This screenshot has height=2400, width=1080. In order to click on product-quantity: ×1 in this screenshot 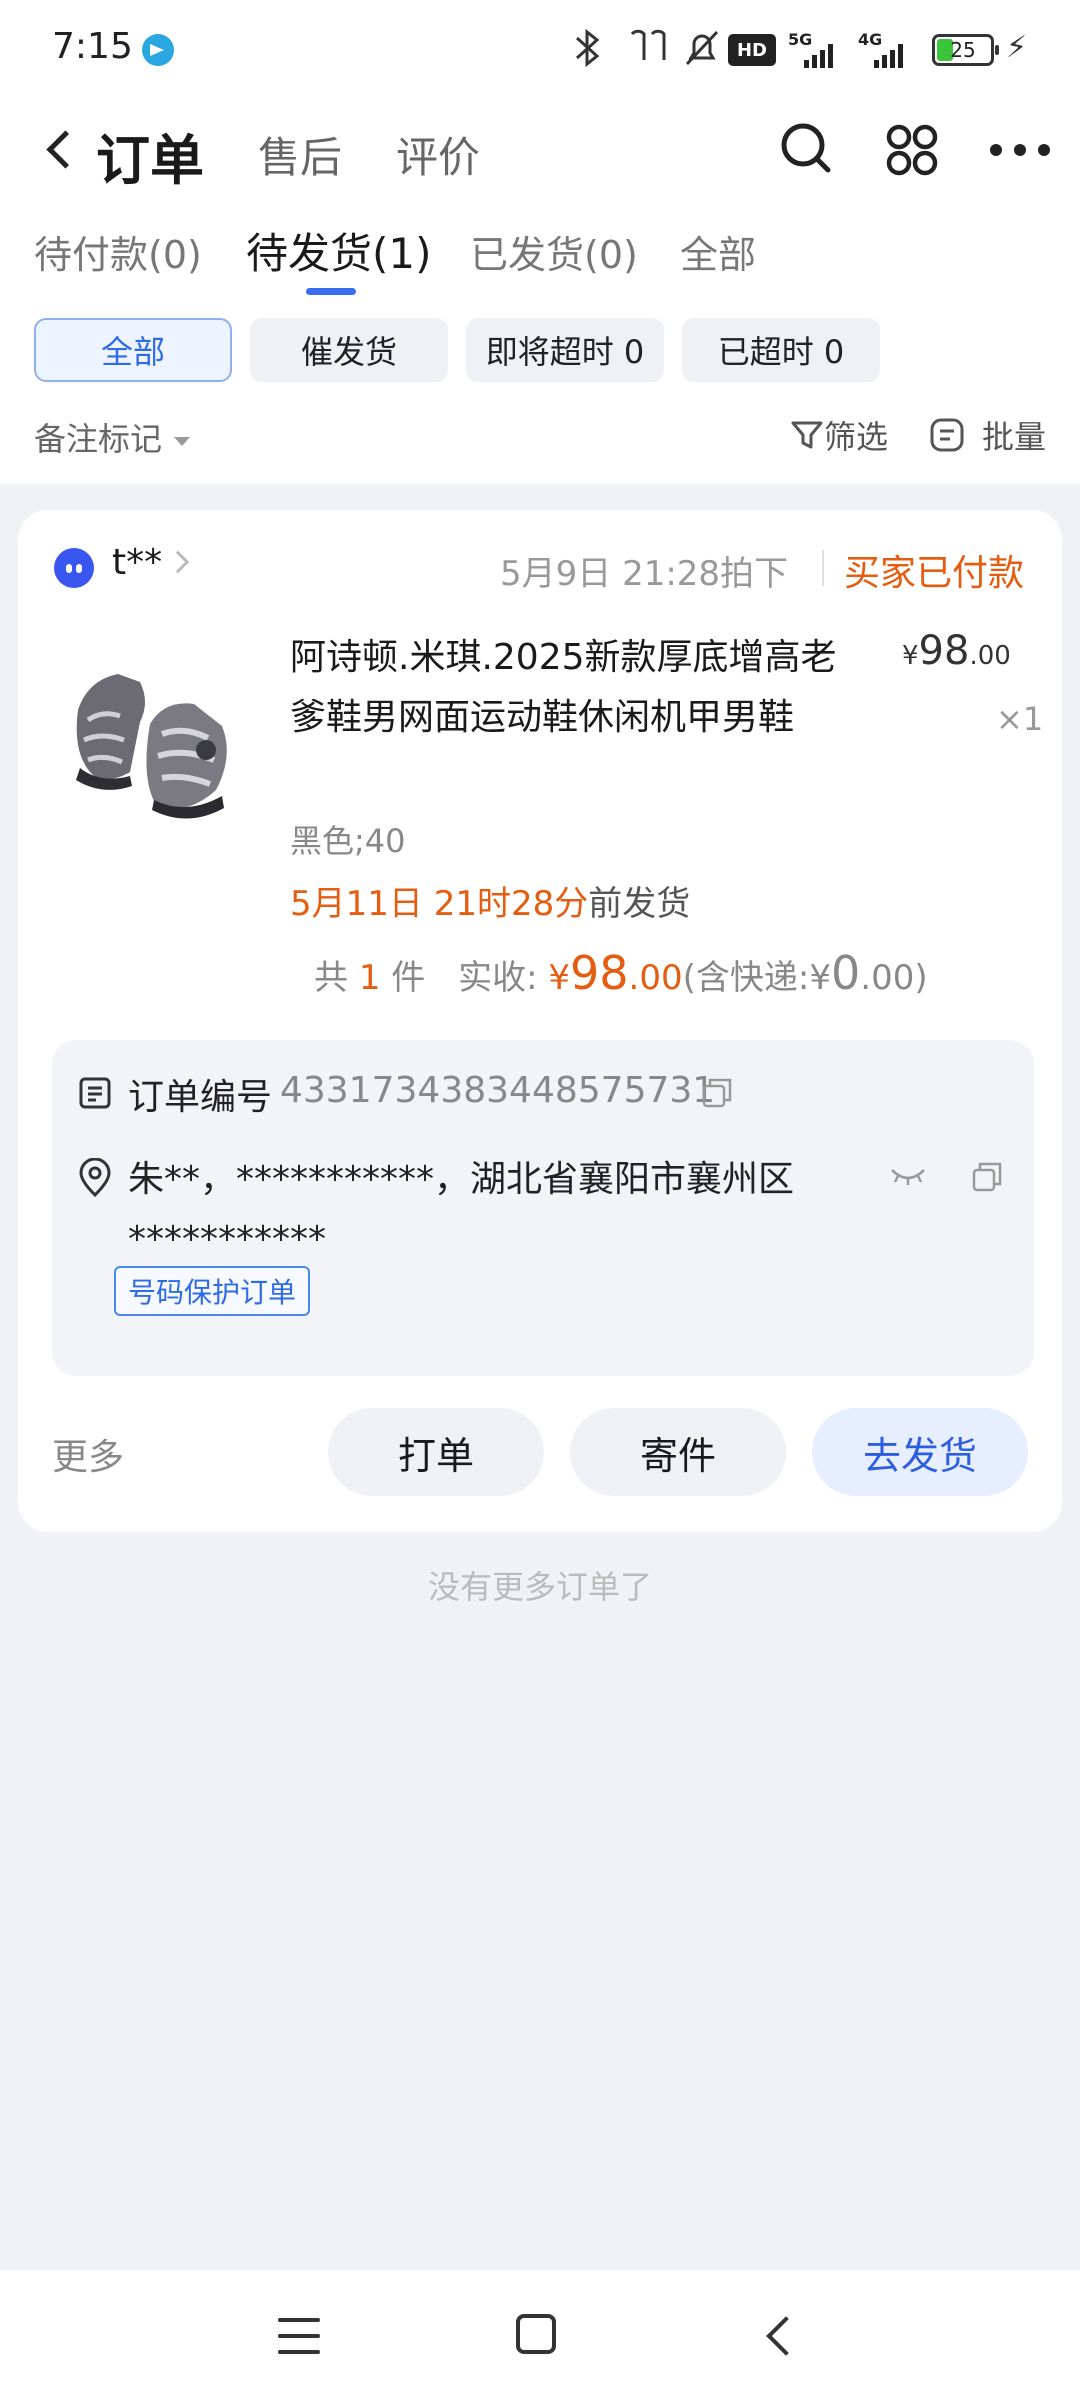, I will do `click(1020, 719)`.